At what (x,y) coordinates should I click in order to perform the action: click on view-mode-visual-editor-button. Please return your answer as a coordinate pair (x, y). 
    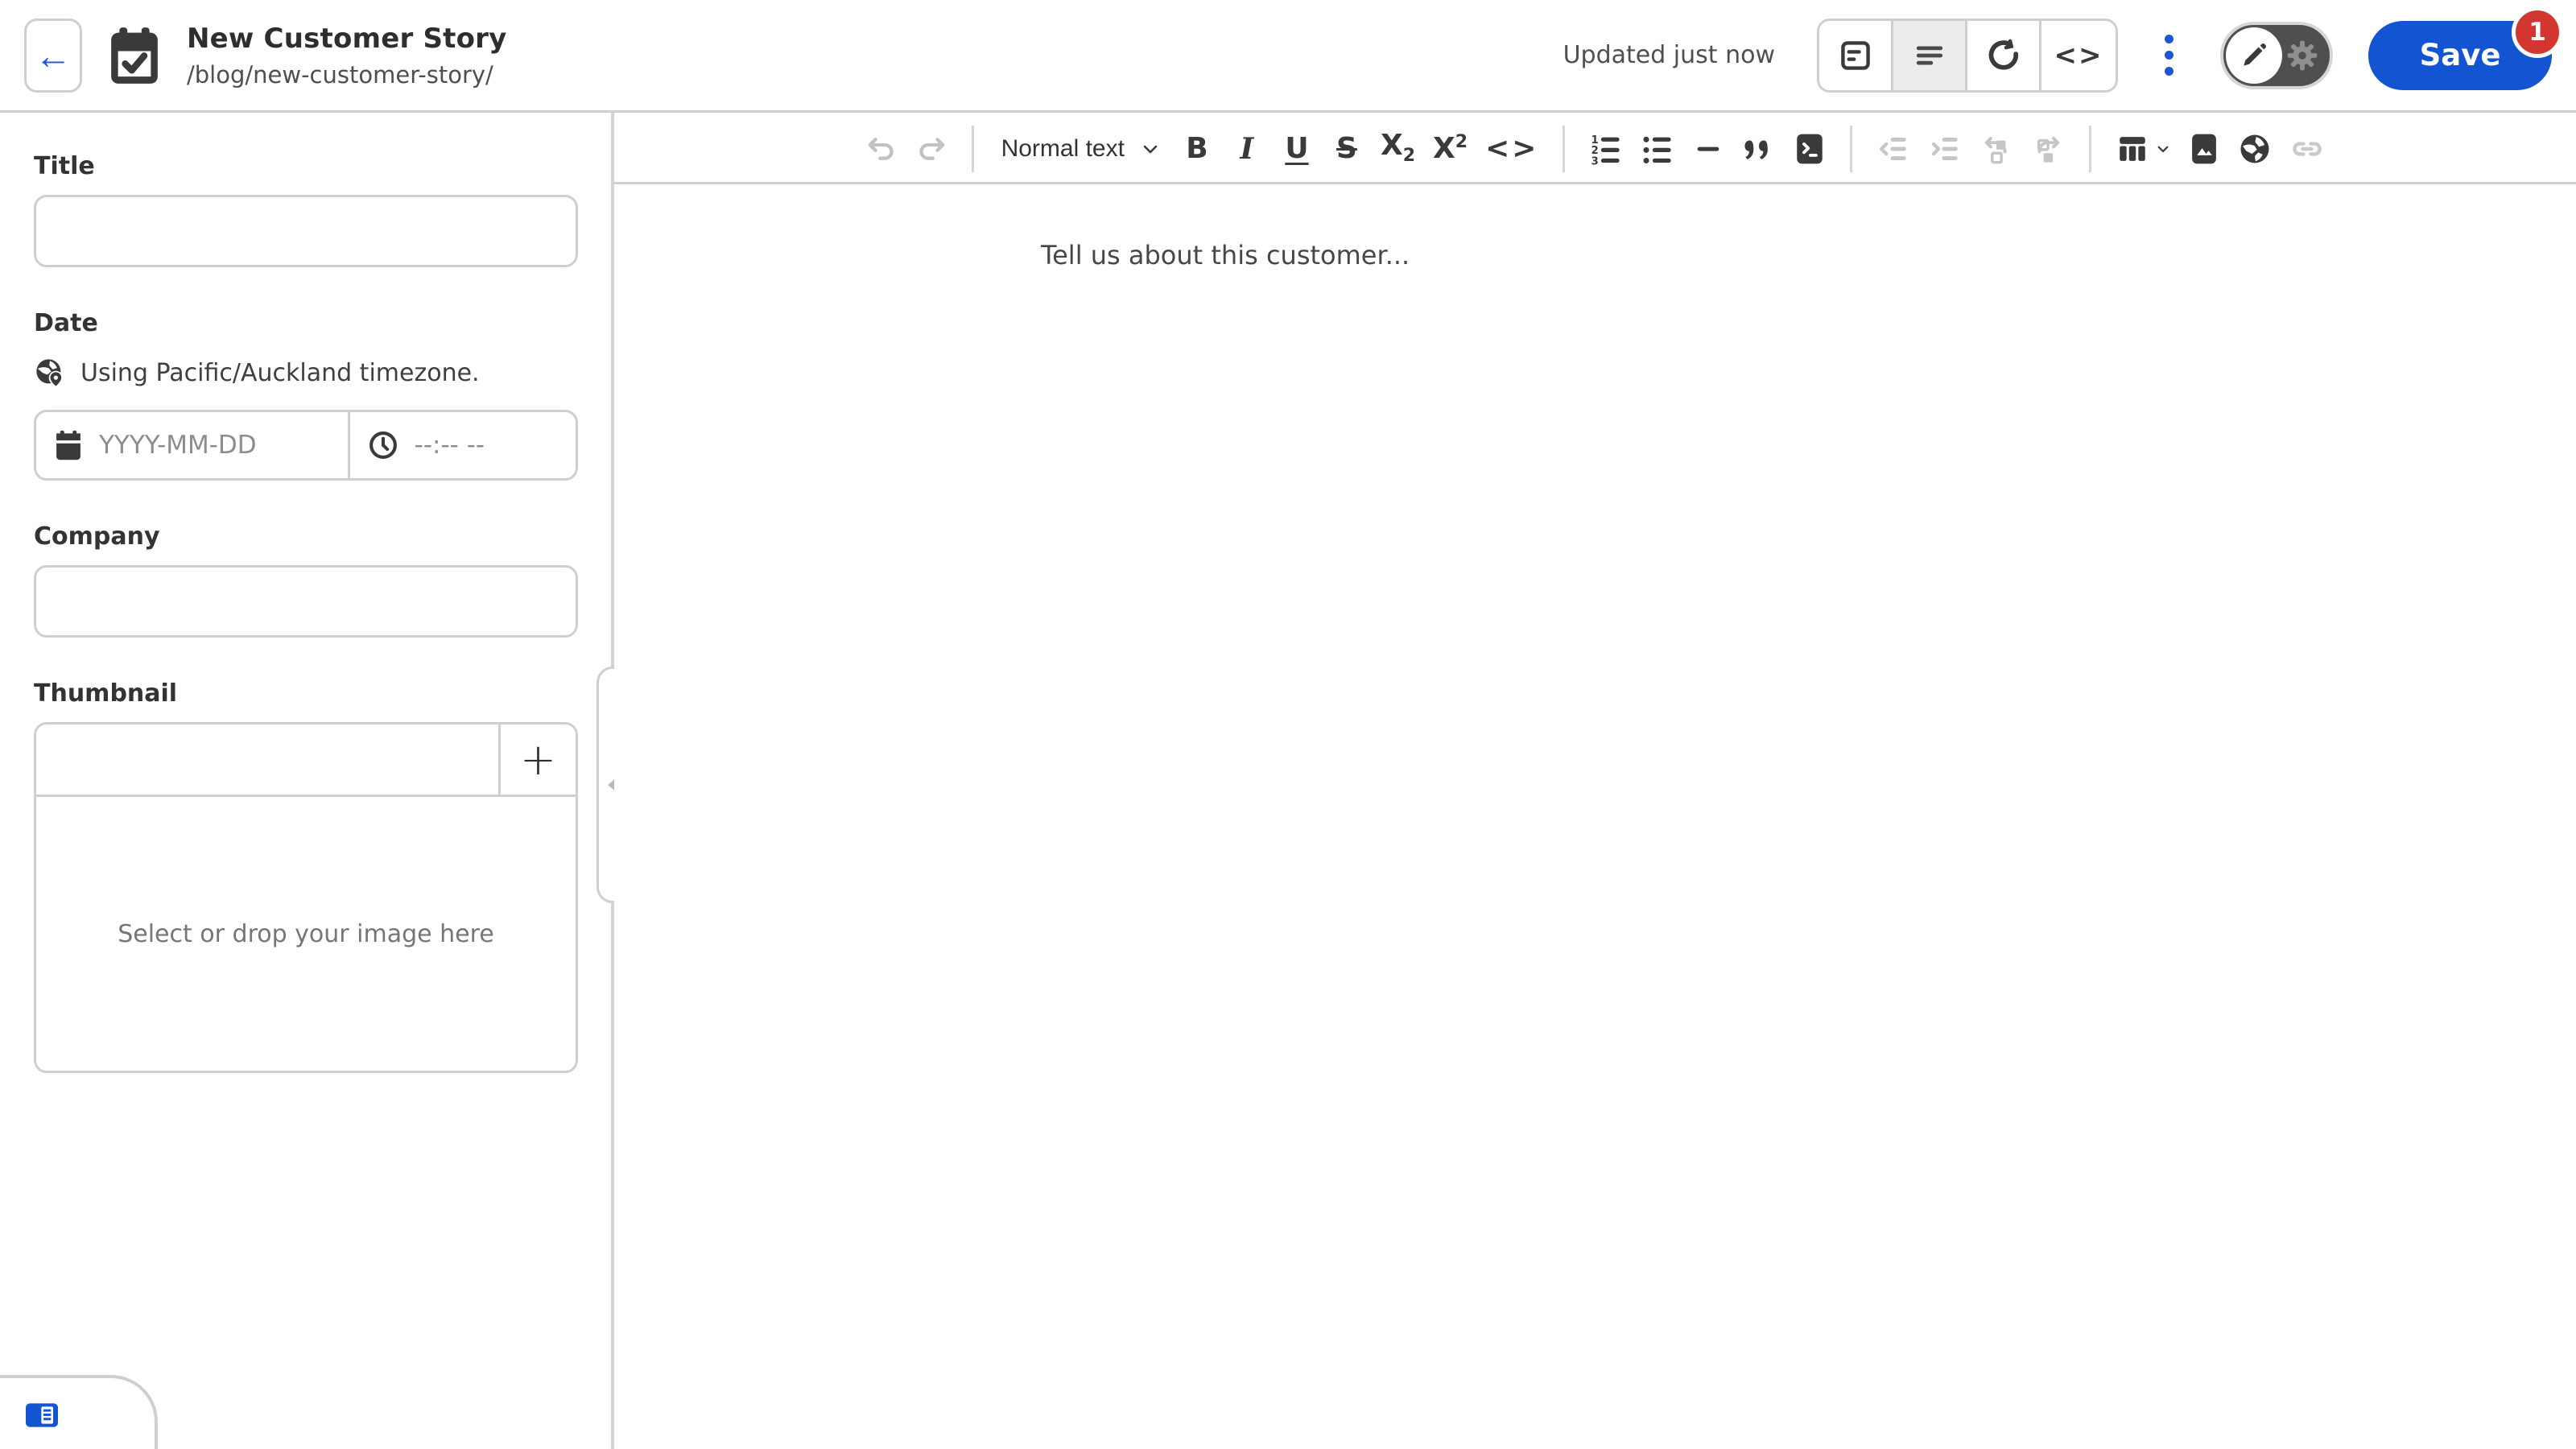
    Looking at the image, I should click on (1856, 55).